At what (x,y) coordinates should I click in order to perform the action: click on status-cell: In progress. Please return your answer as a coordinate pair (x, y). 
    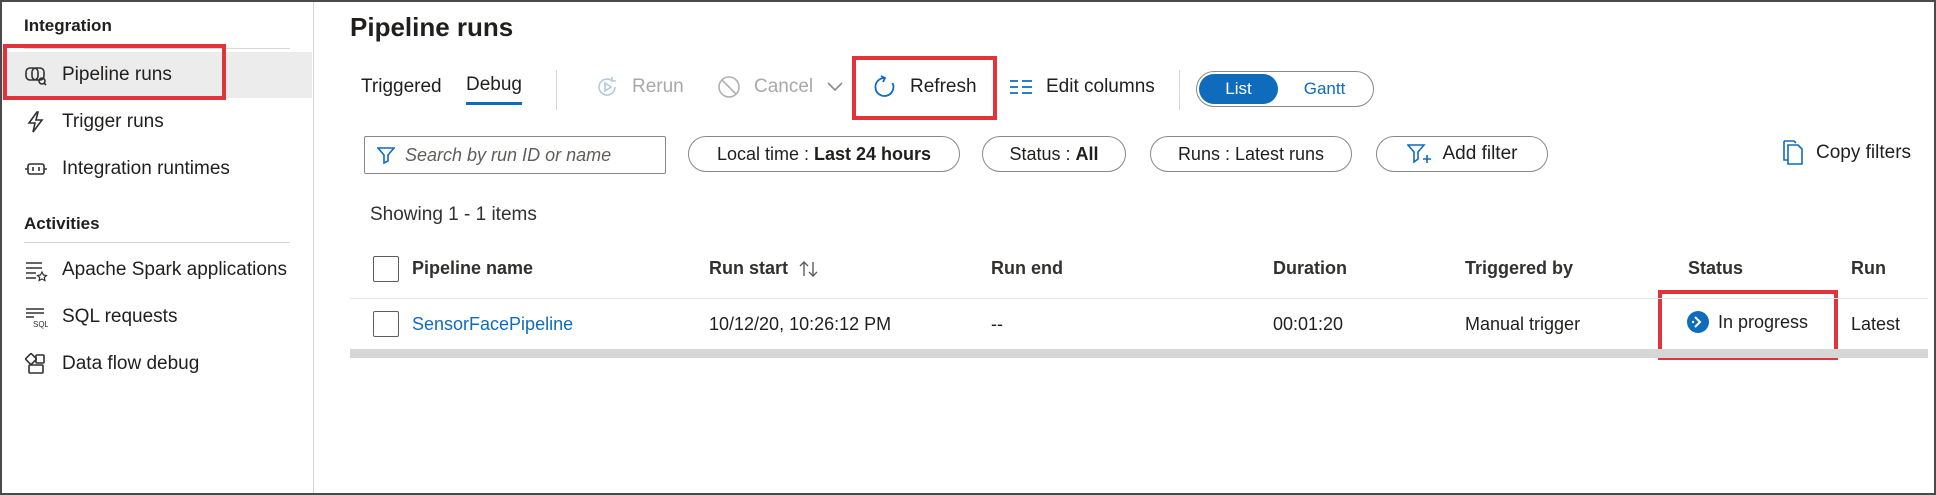
    Looking at the image, I should click on (1747, 322).